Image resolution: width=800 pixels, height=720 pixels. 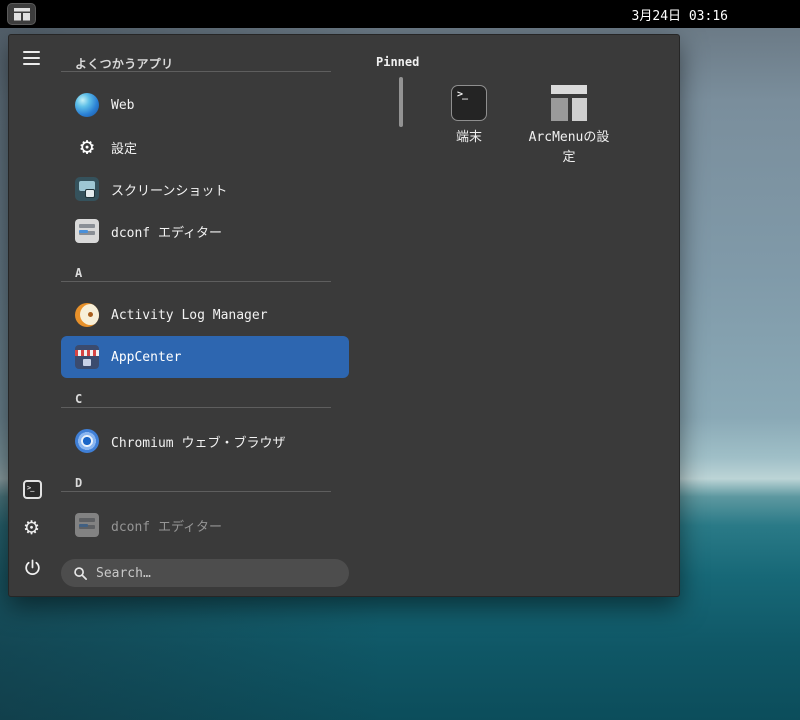 I want to click on app-item-appcenter: AppCenter, so click(x=205, y=357).